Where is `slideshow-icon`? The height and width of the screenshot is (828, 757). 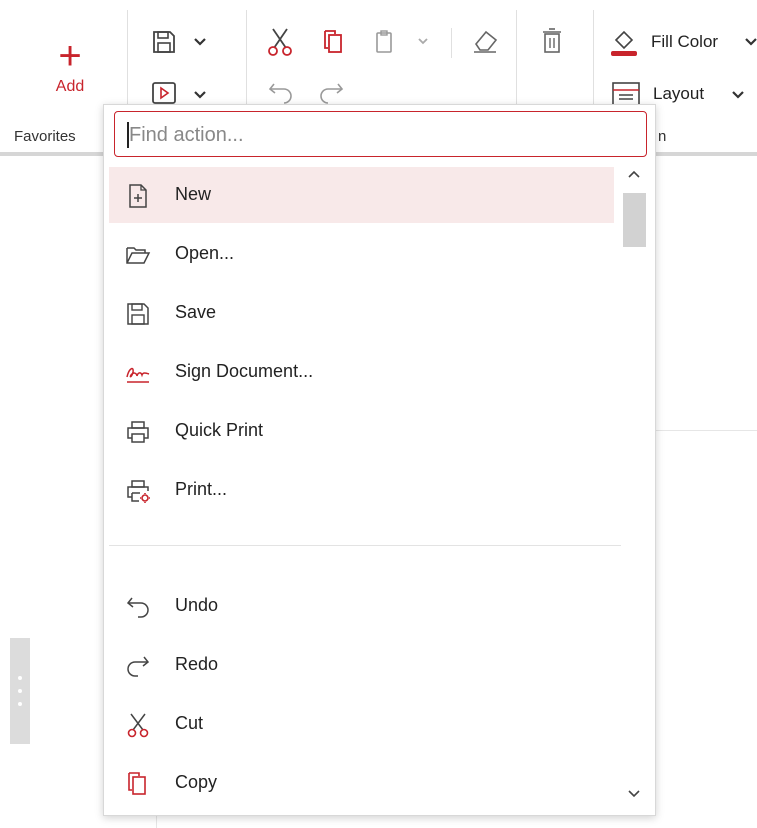
slideshow-icon is located at coordinates (164, 93).